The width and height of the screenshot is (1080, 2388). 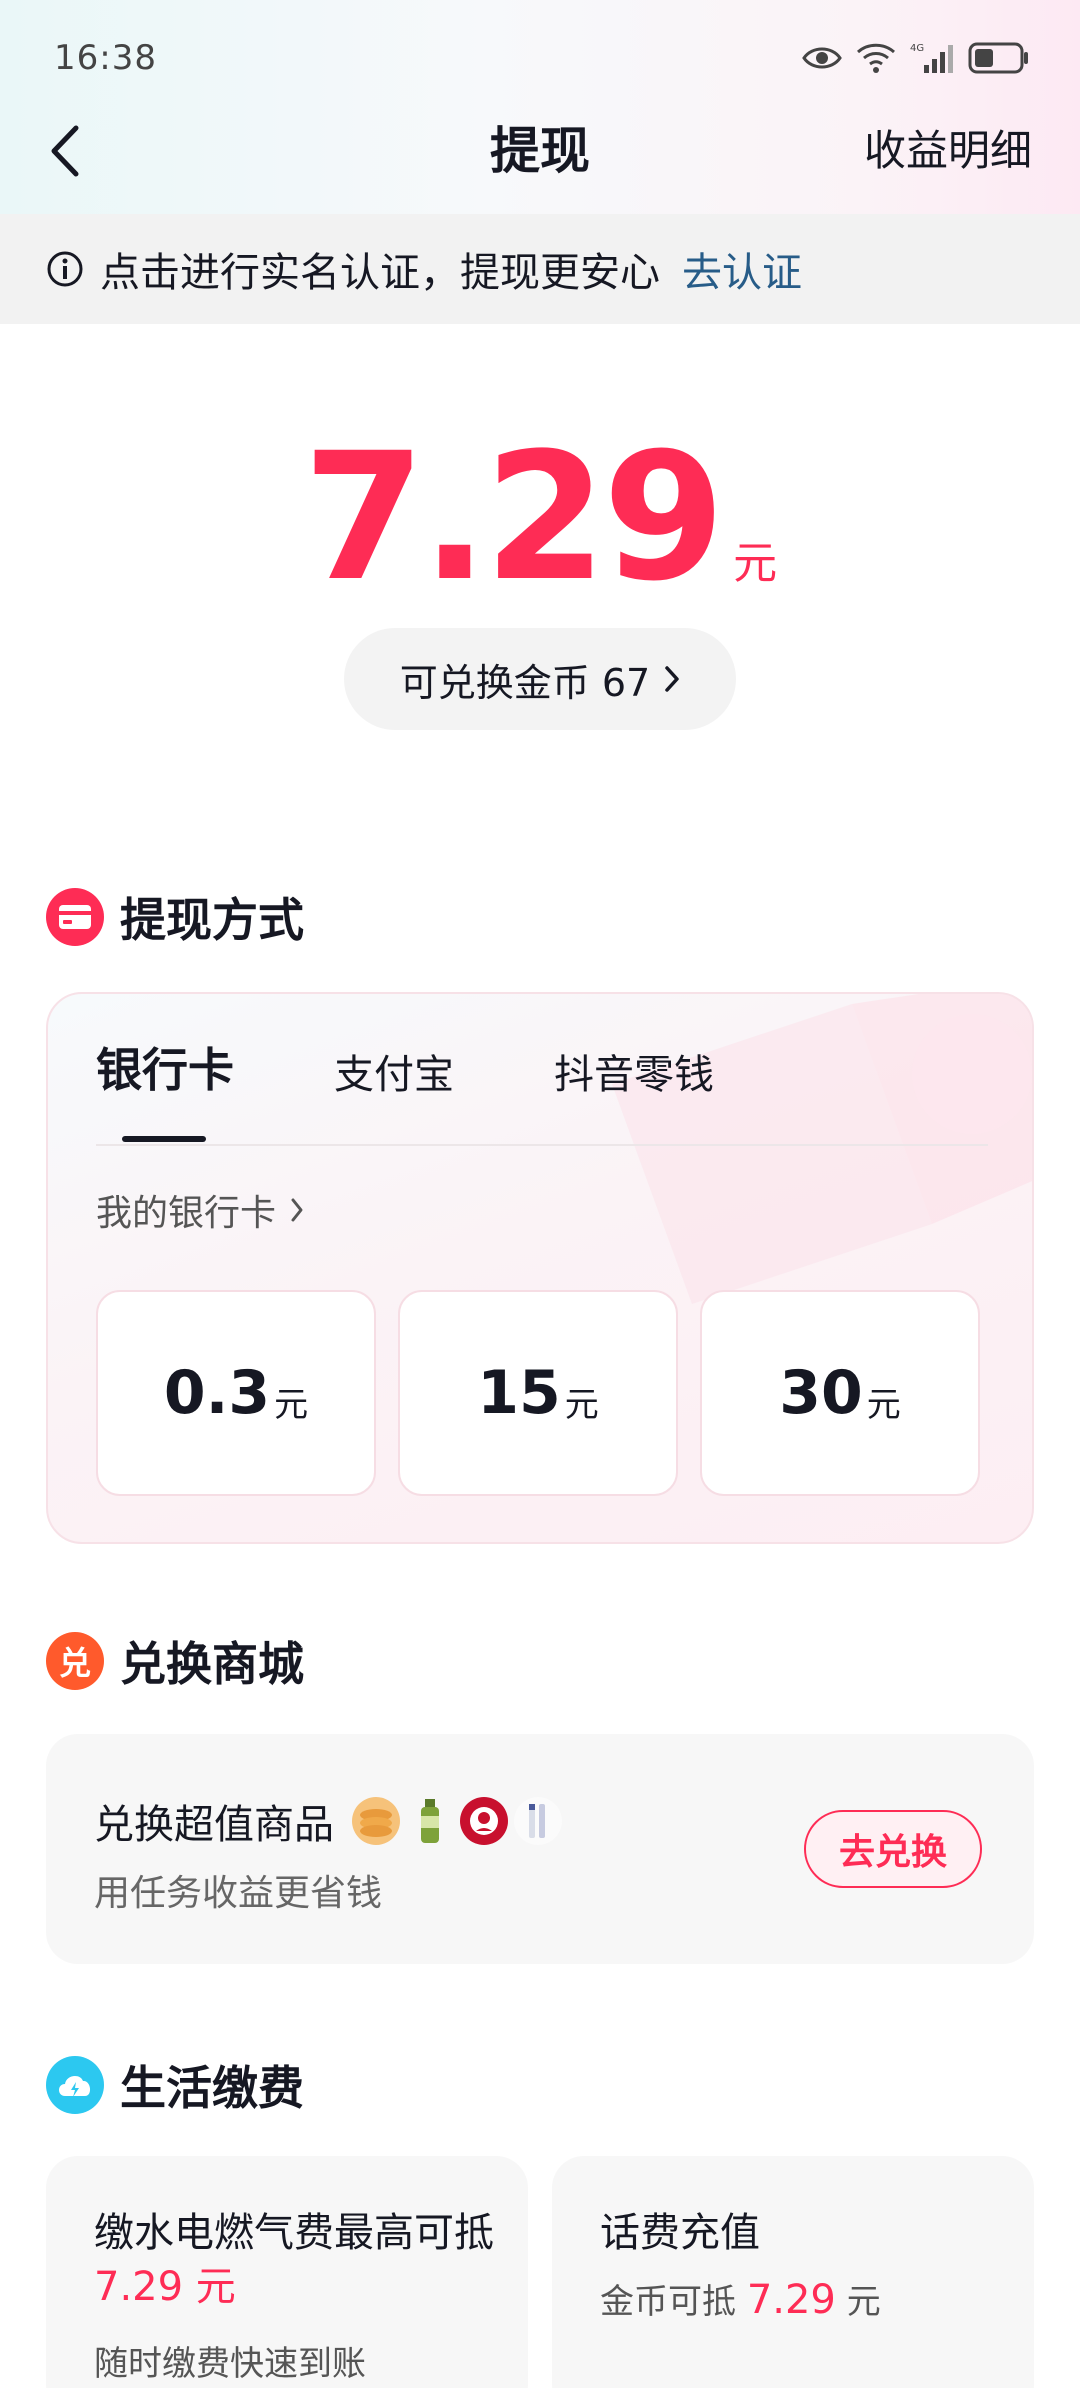 I want to click on phone-recharge-card: 话费充值 金币可抵 7.29 元, so click(x=793, y=2272).